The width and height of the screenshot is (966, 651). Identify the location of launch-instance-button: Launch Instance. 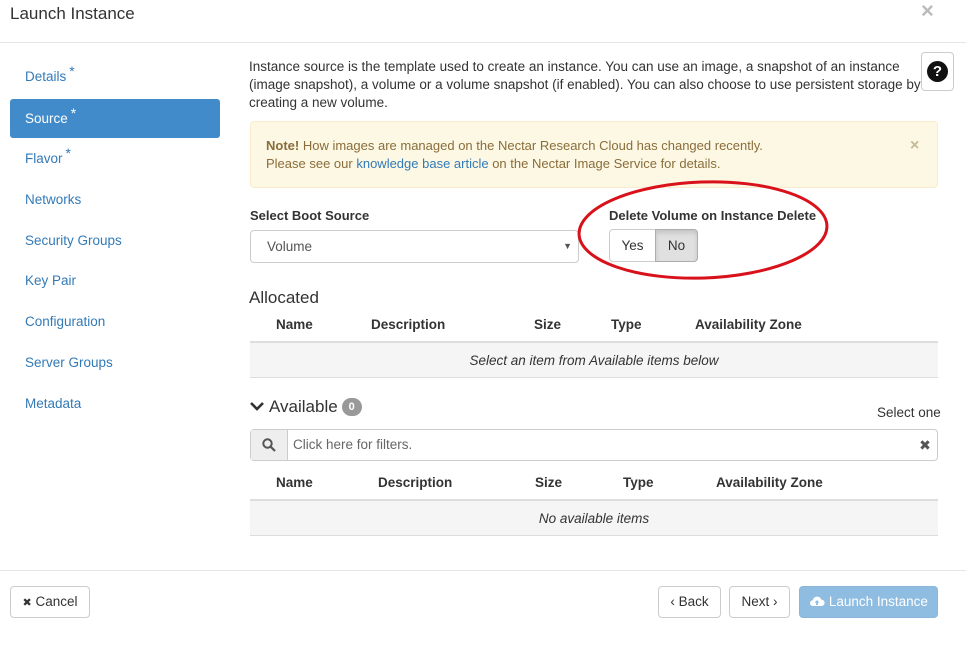
(868, 602).